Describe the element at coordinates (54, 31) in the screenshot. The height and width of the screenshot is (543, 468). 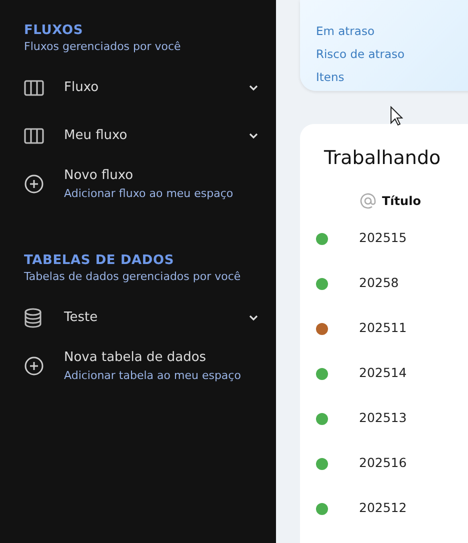
I see `section-title: FLUXOS` at that location.